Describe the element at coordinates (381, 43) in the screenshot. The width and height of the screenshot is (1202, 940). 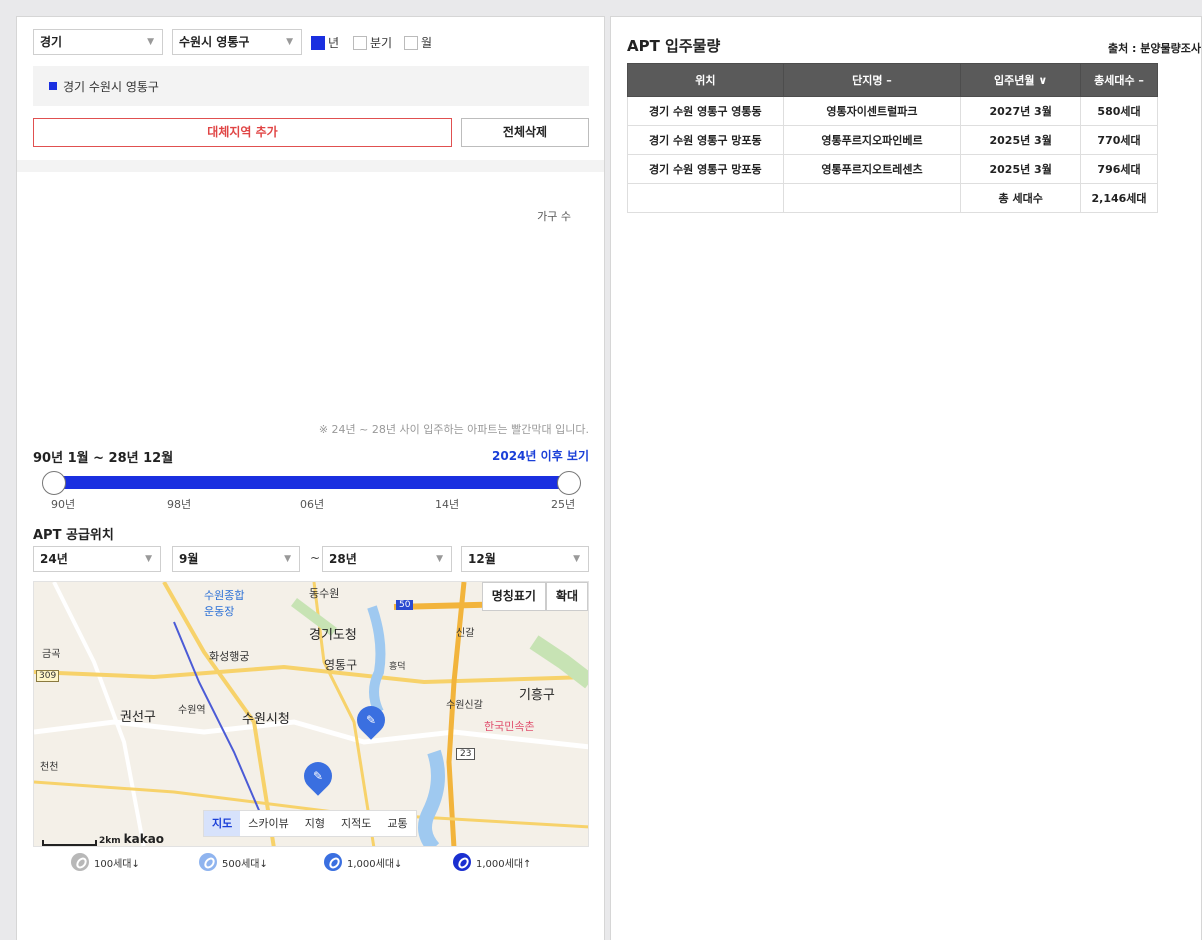
I see `checkbox-quarter-label: 분기` at that location.